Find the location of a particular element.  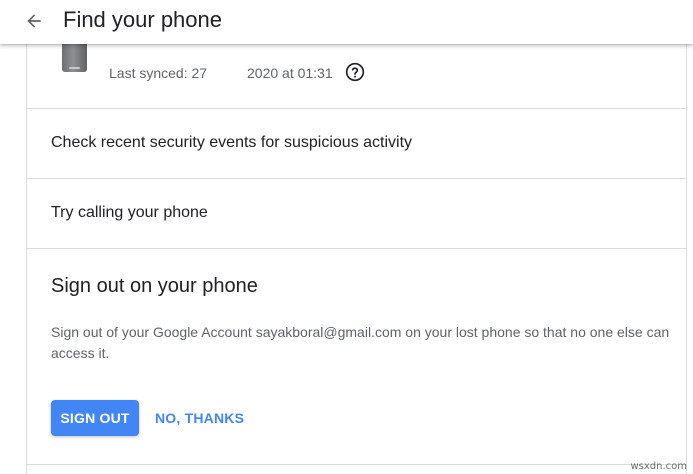

page-title: Find your phone is located at coordinates (142, 19).